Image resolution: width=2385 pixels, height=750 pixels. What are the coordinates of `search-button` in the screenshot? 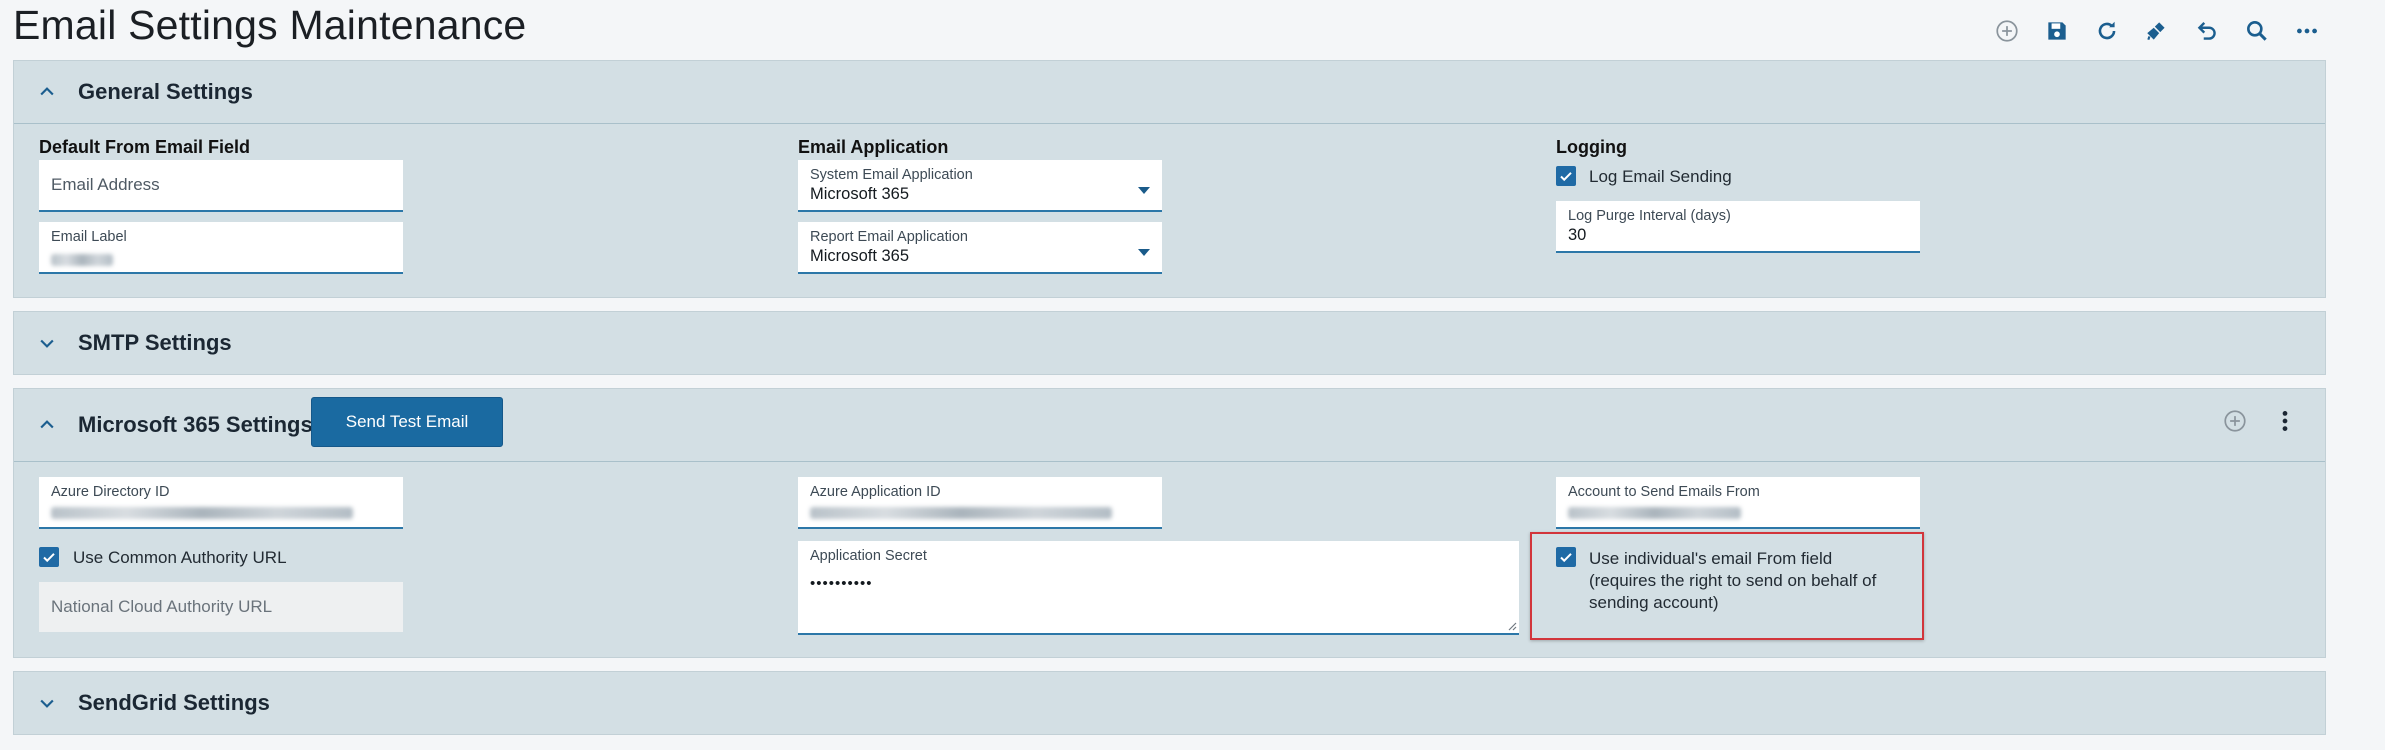 It's located at (2257, 31).